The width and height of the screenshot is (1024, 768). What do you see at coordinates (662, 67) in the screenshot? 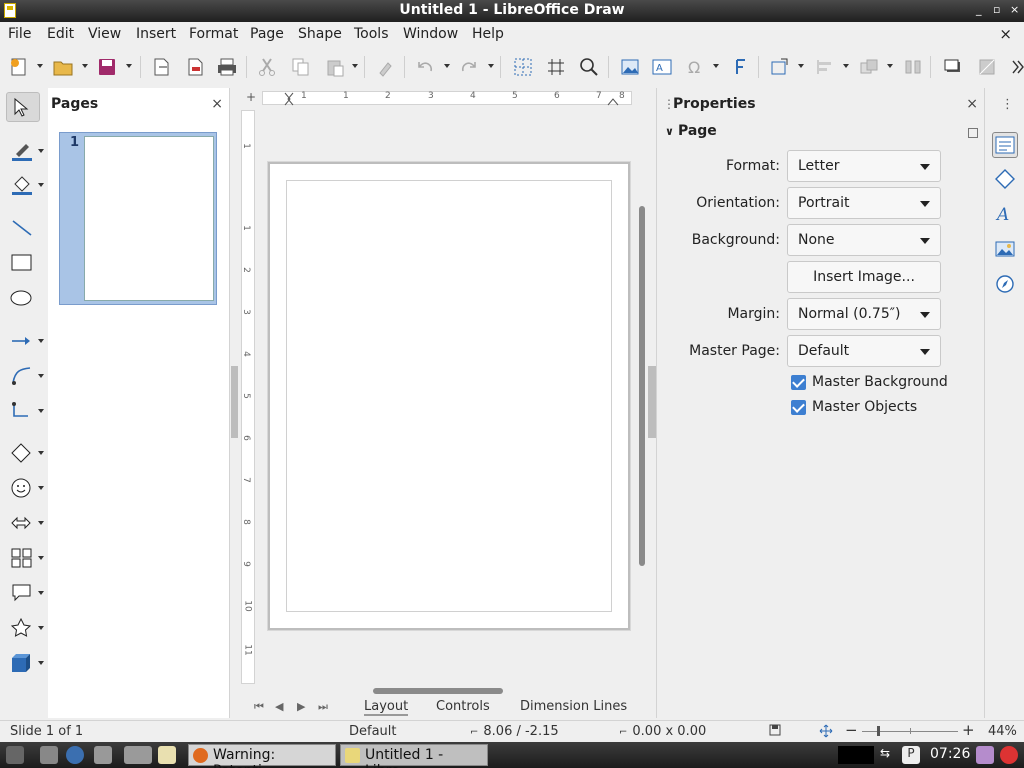
I see `insert-textbox-icon: A` at bounding box center [662, 67].